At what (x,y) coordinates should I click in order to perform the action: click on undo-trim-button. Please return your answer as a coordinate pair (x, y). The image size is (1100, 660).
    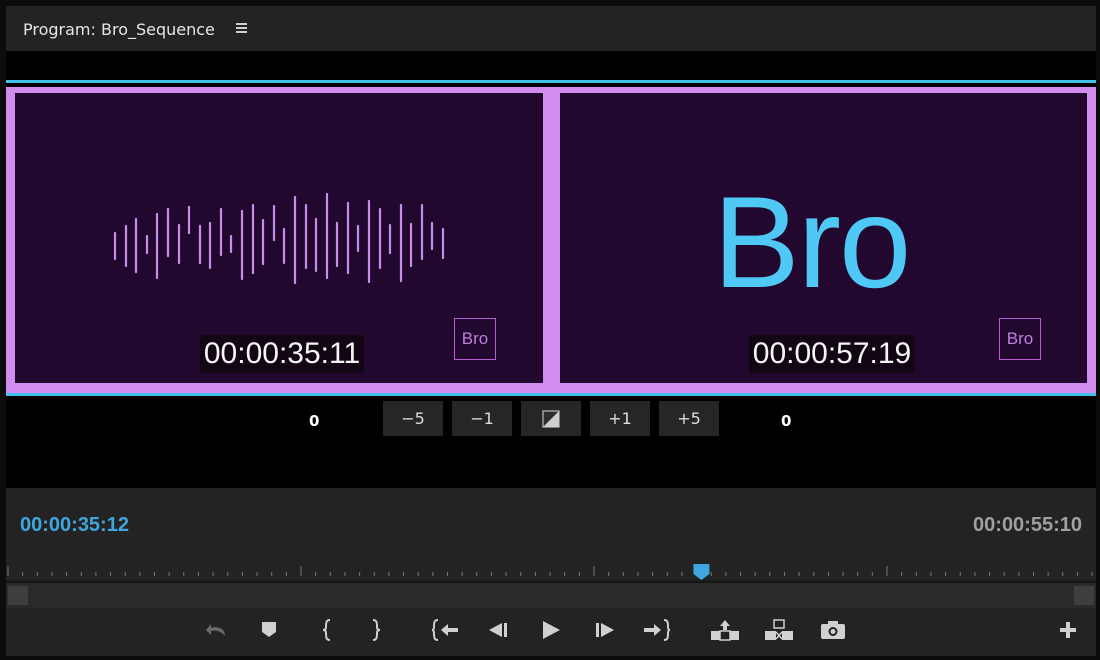
    Looking at the image, I should click on (217, 630).